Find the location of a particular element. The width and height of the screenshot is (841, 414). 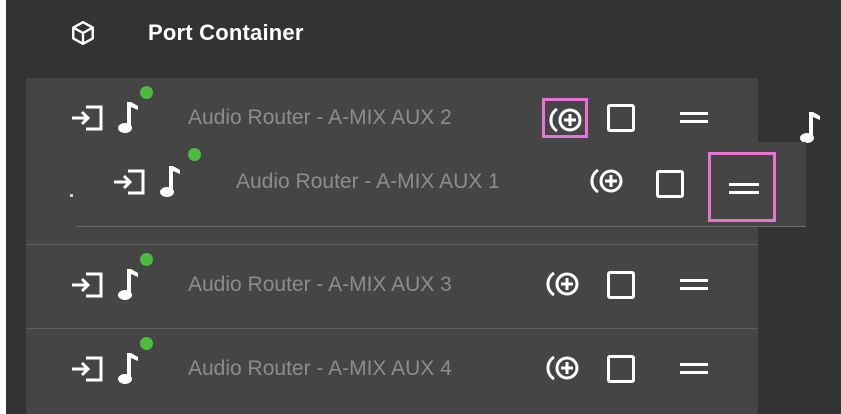

cube-icon is located at coordinates (83, 33).